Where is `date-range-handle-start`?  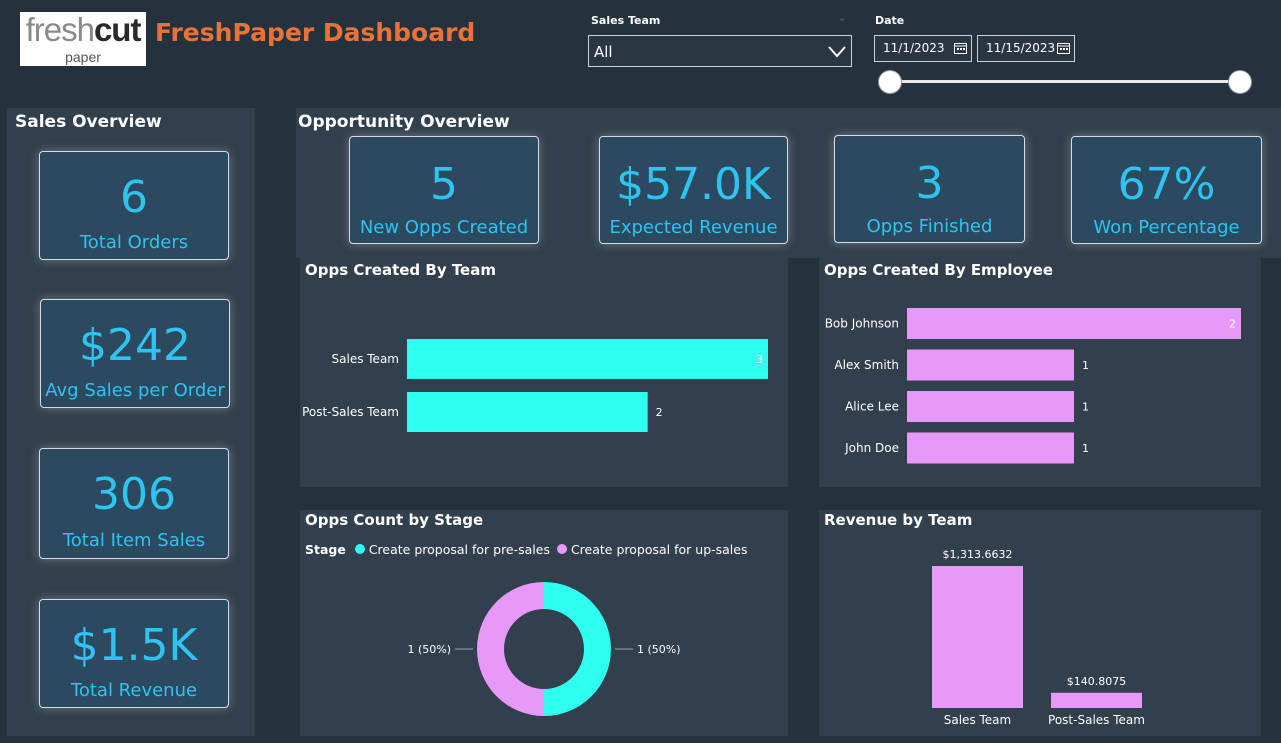
date-range-handle-start is located at coordinates (890, 82).